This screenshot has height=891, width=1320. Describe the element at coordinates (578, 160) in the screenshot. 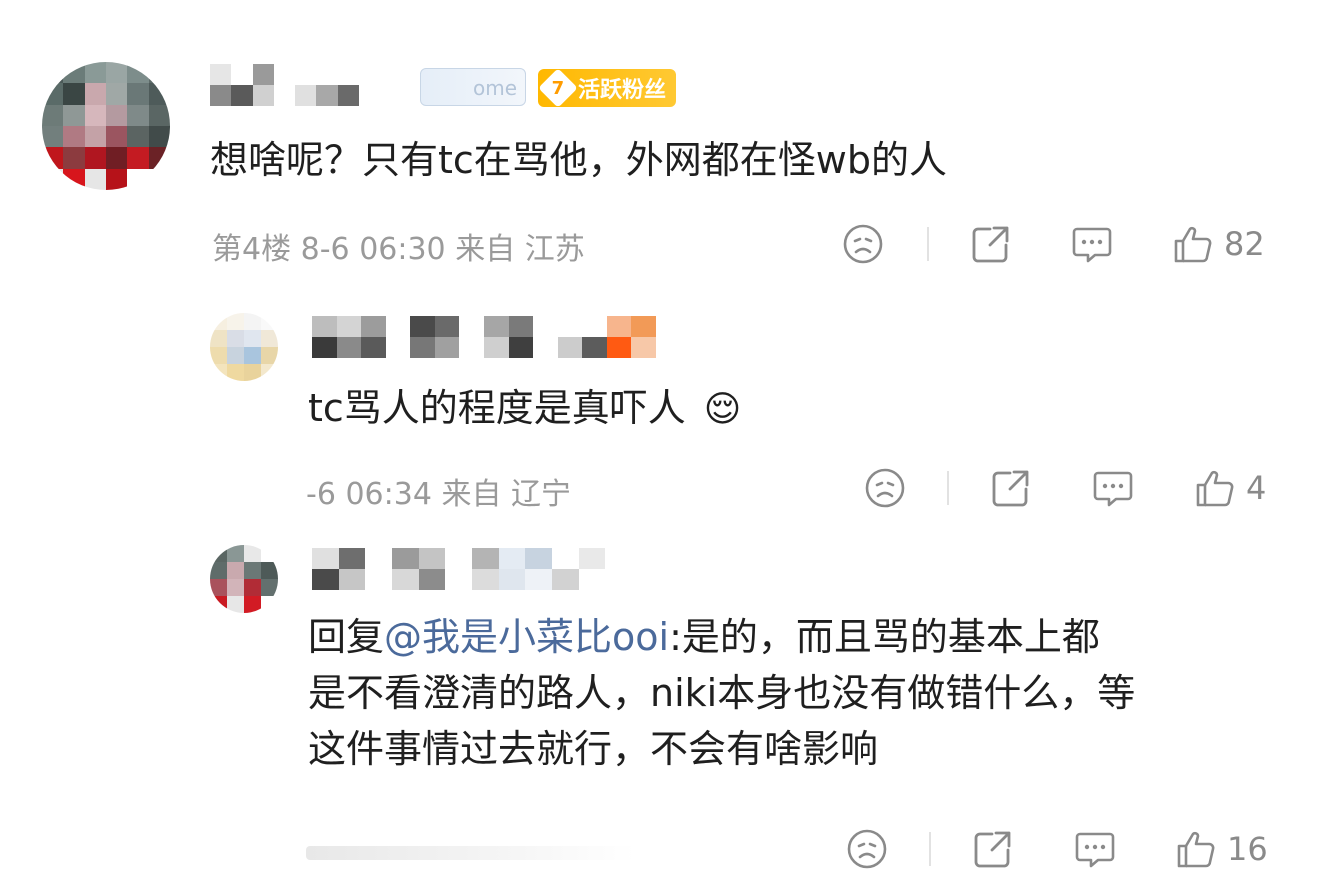

I see `comment-text: 想啥呢？只有tc在骂他，外网都在怪wb的人` at that location.